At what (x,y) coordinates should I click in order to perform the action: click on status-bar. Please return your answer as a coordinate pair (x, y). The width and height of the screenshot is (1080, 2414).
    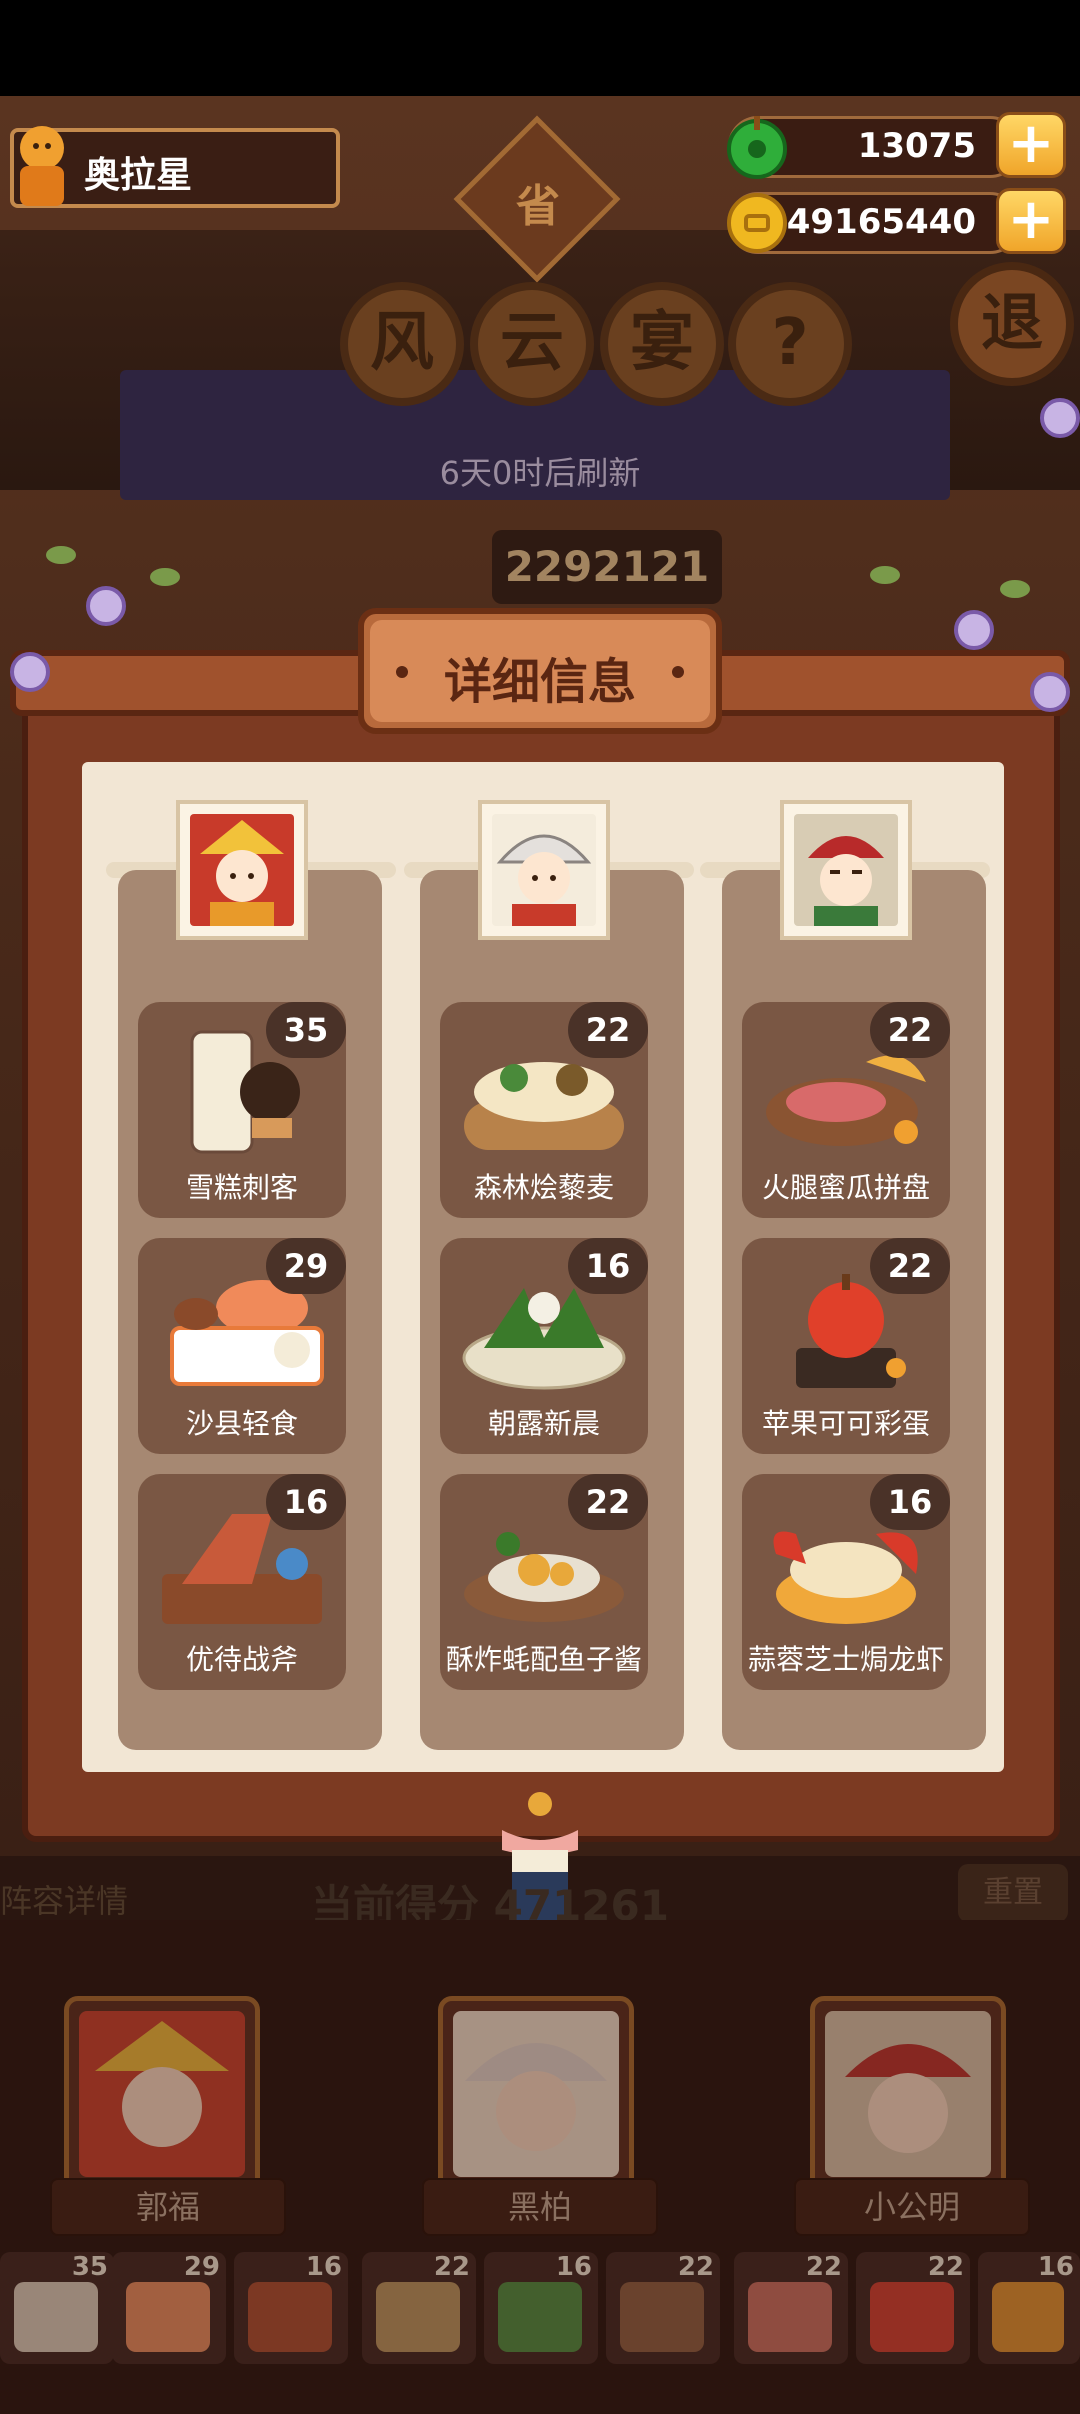
    Looking at the image, I should click on (540, 48).